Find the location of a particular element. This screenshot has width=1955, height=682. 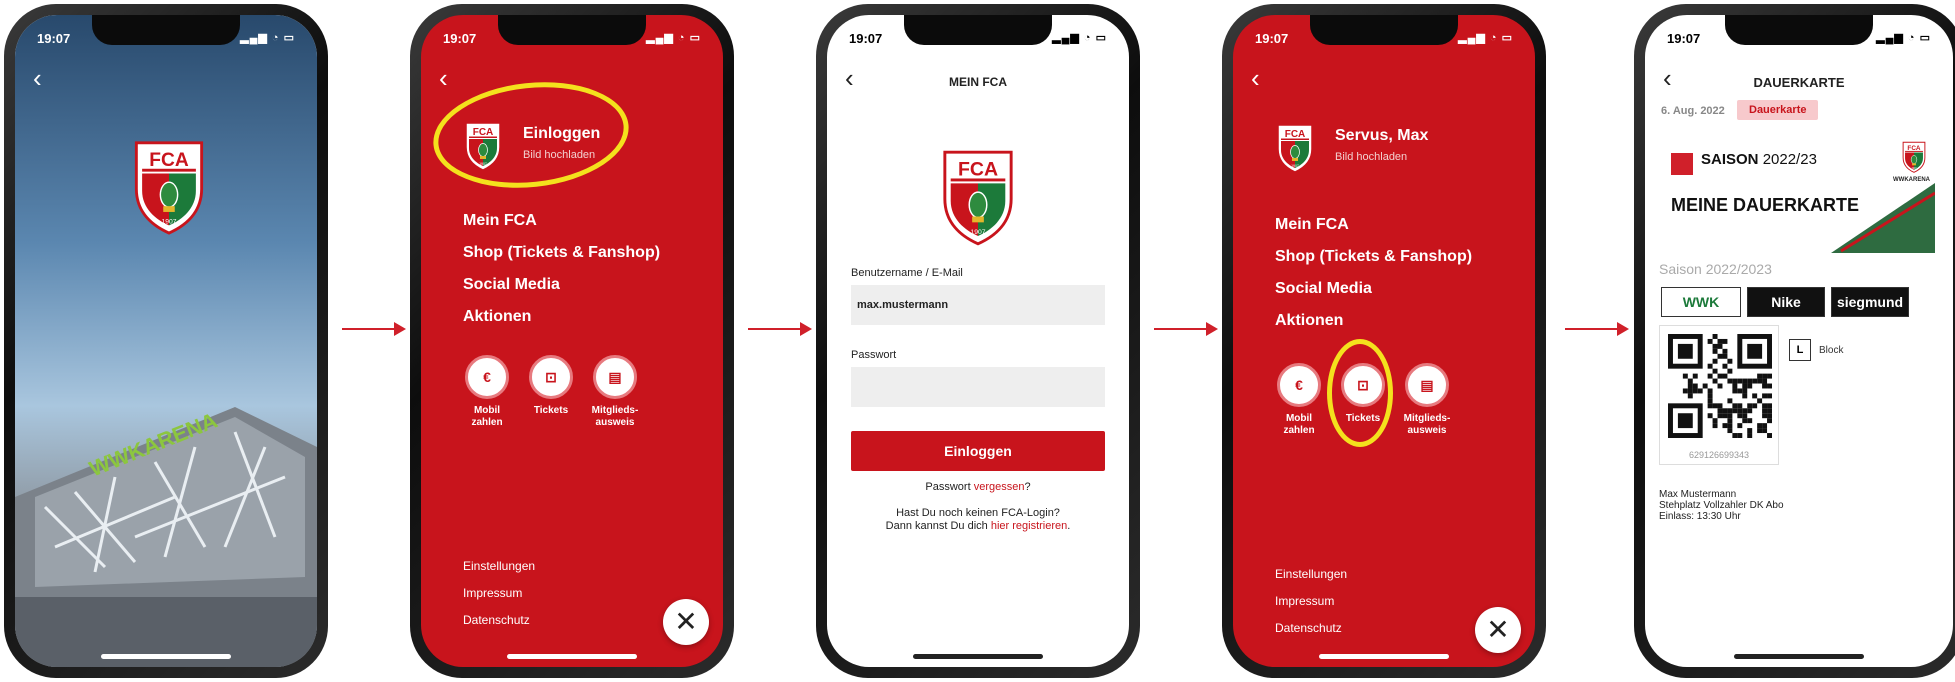

member-card-icon: ▤ is located at coordinates (1427, 385).